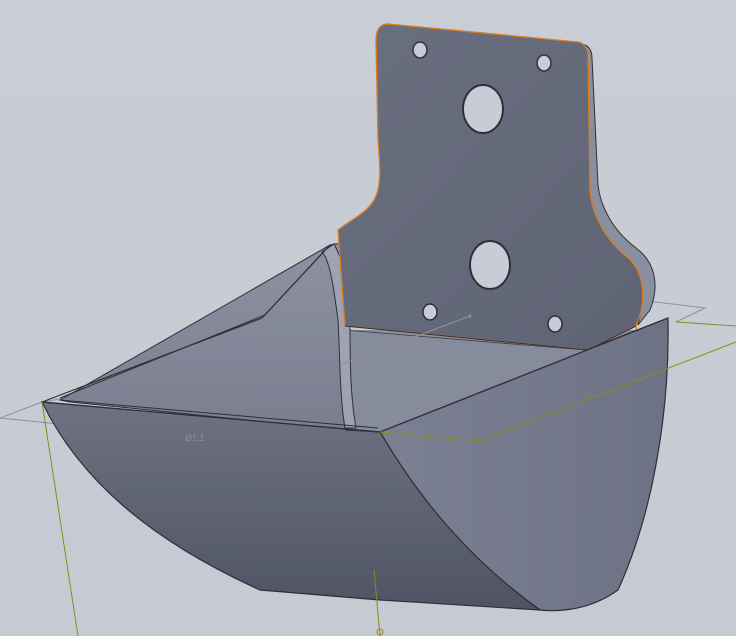 The height and width of the screenshot is (636, 736). I want to click on mounting-hole-top-right, so click(544, 63).